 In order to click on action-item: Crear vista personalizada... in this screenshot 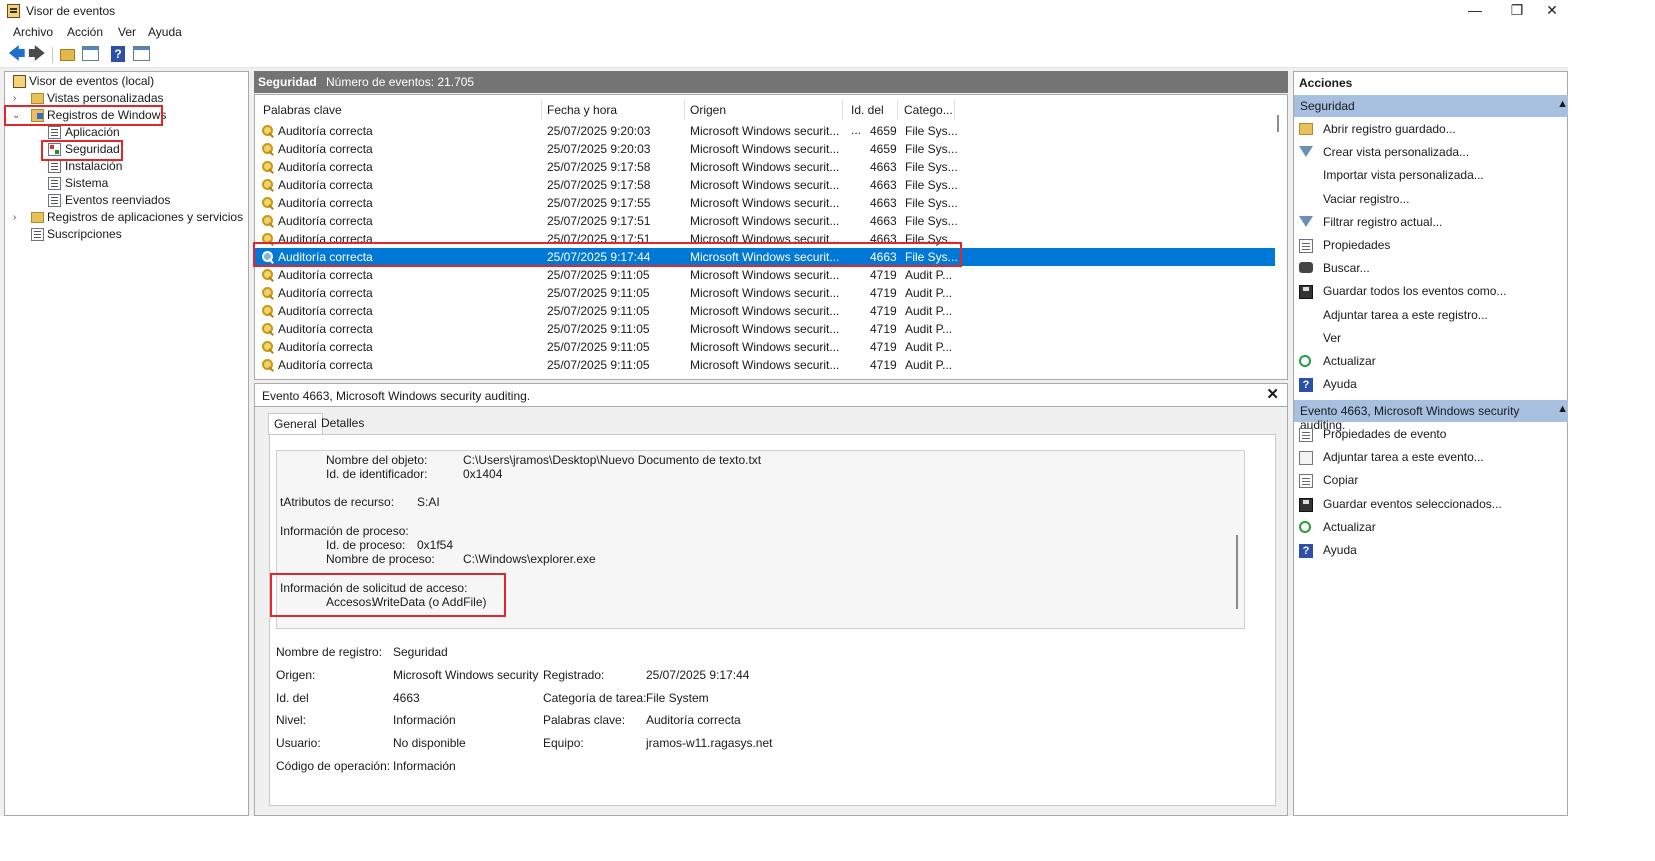, I will do `click(1396, 152)`.